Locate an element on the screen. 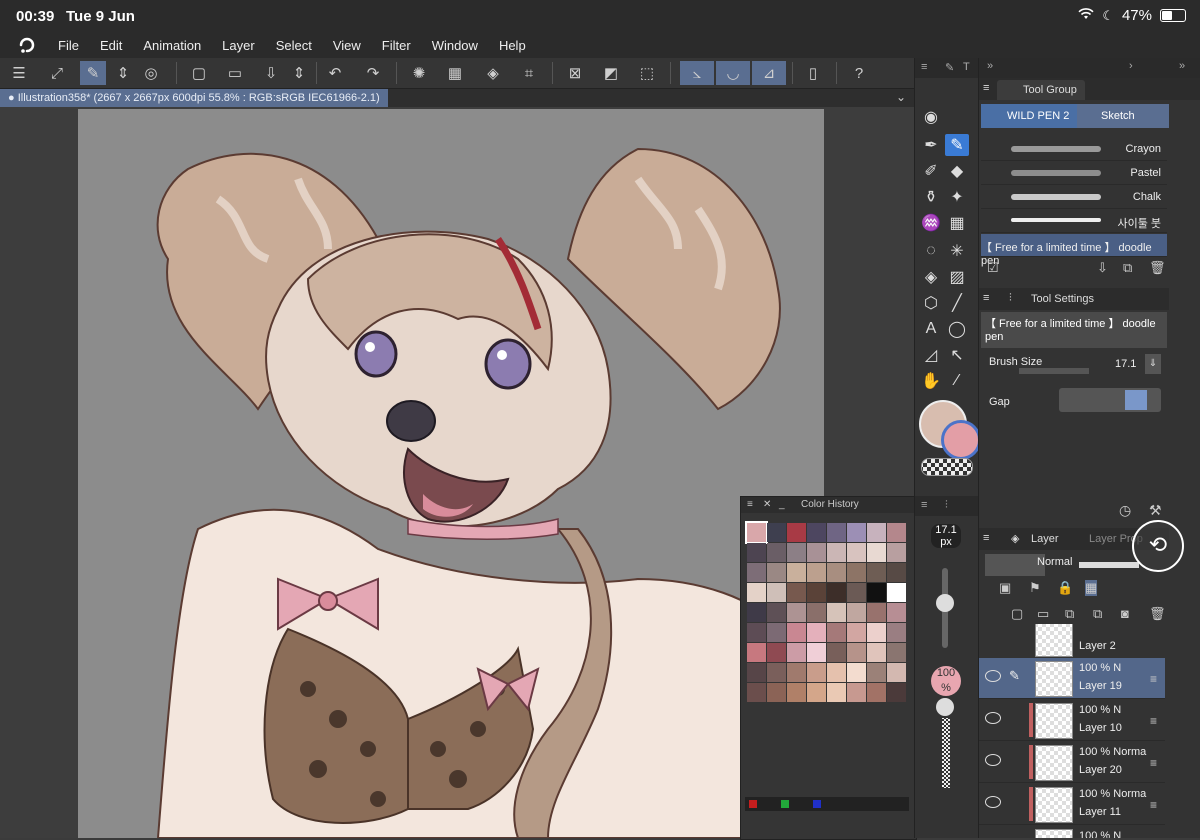 This screenshot has height=840, width=1200. menu-filter: Filter is located at coordinates (396, 45).